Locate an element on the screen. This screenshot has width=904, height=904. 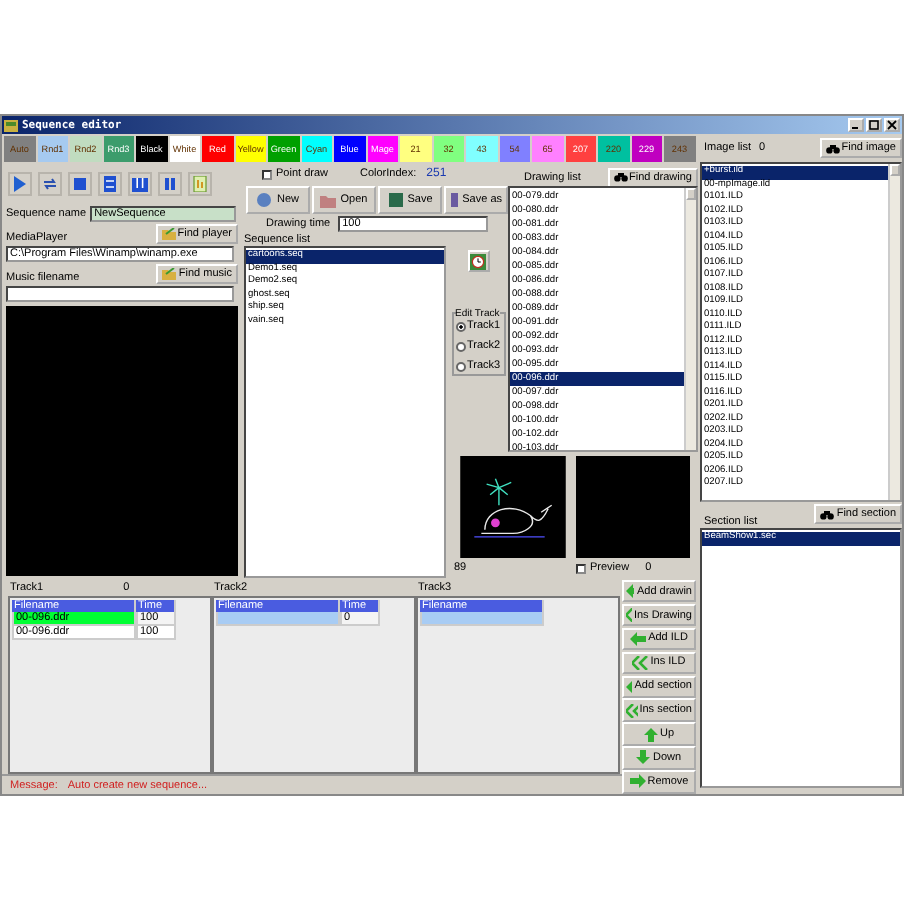
columns-button is located at coordinates (140, 184).